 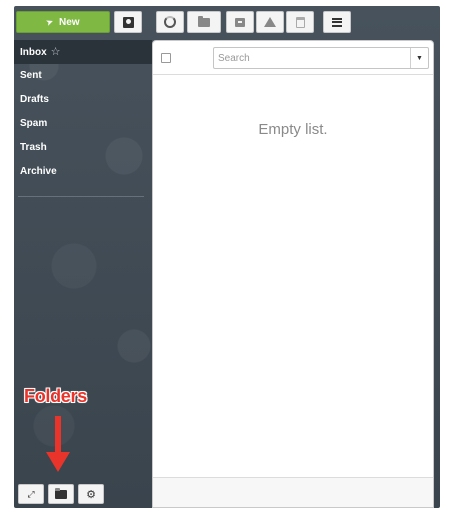 What do you see at coordinates (83, 76) in the screenshot?
I see `sidebar-item-sent: Sent` at bounding box center [83, 76].